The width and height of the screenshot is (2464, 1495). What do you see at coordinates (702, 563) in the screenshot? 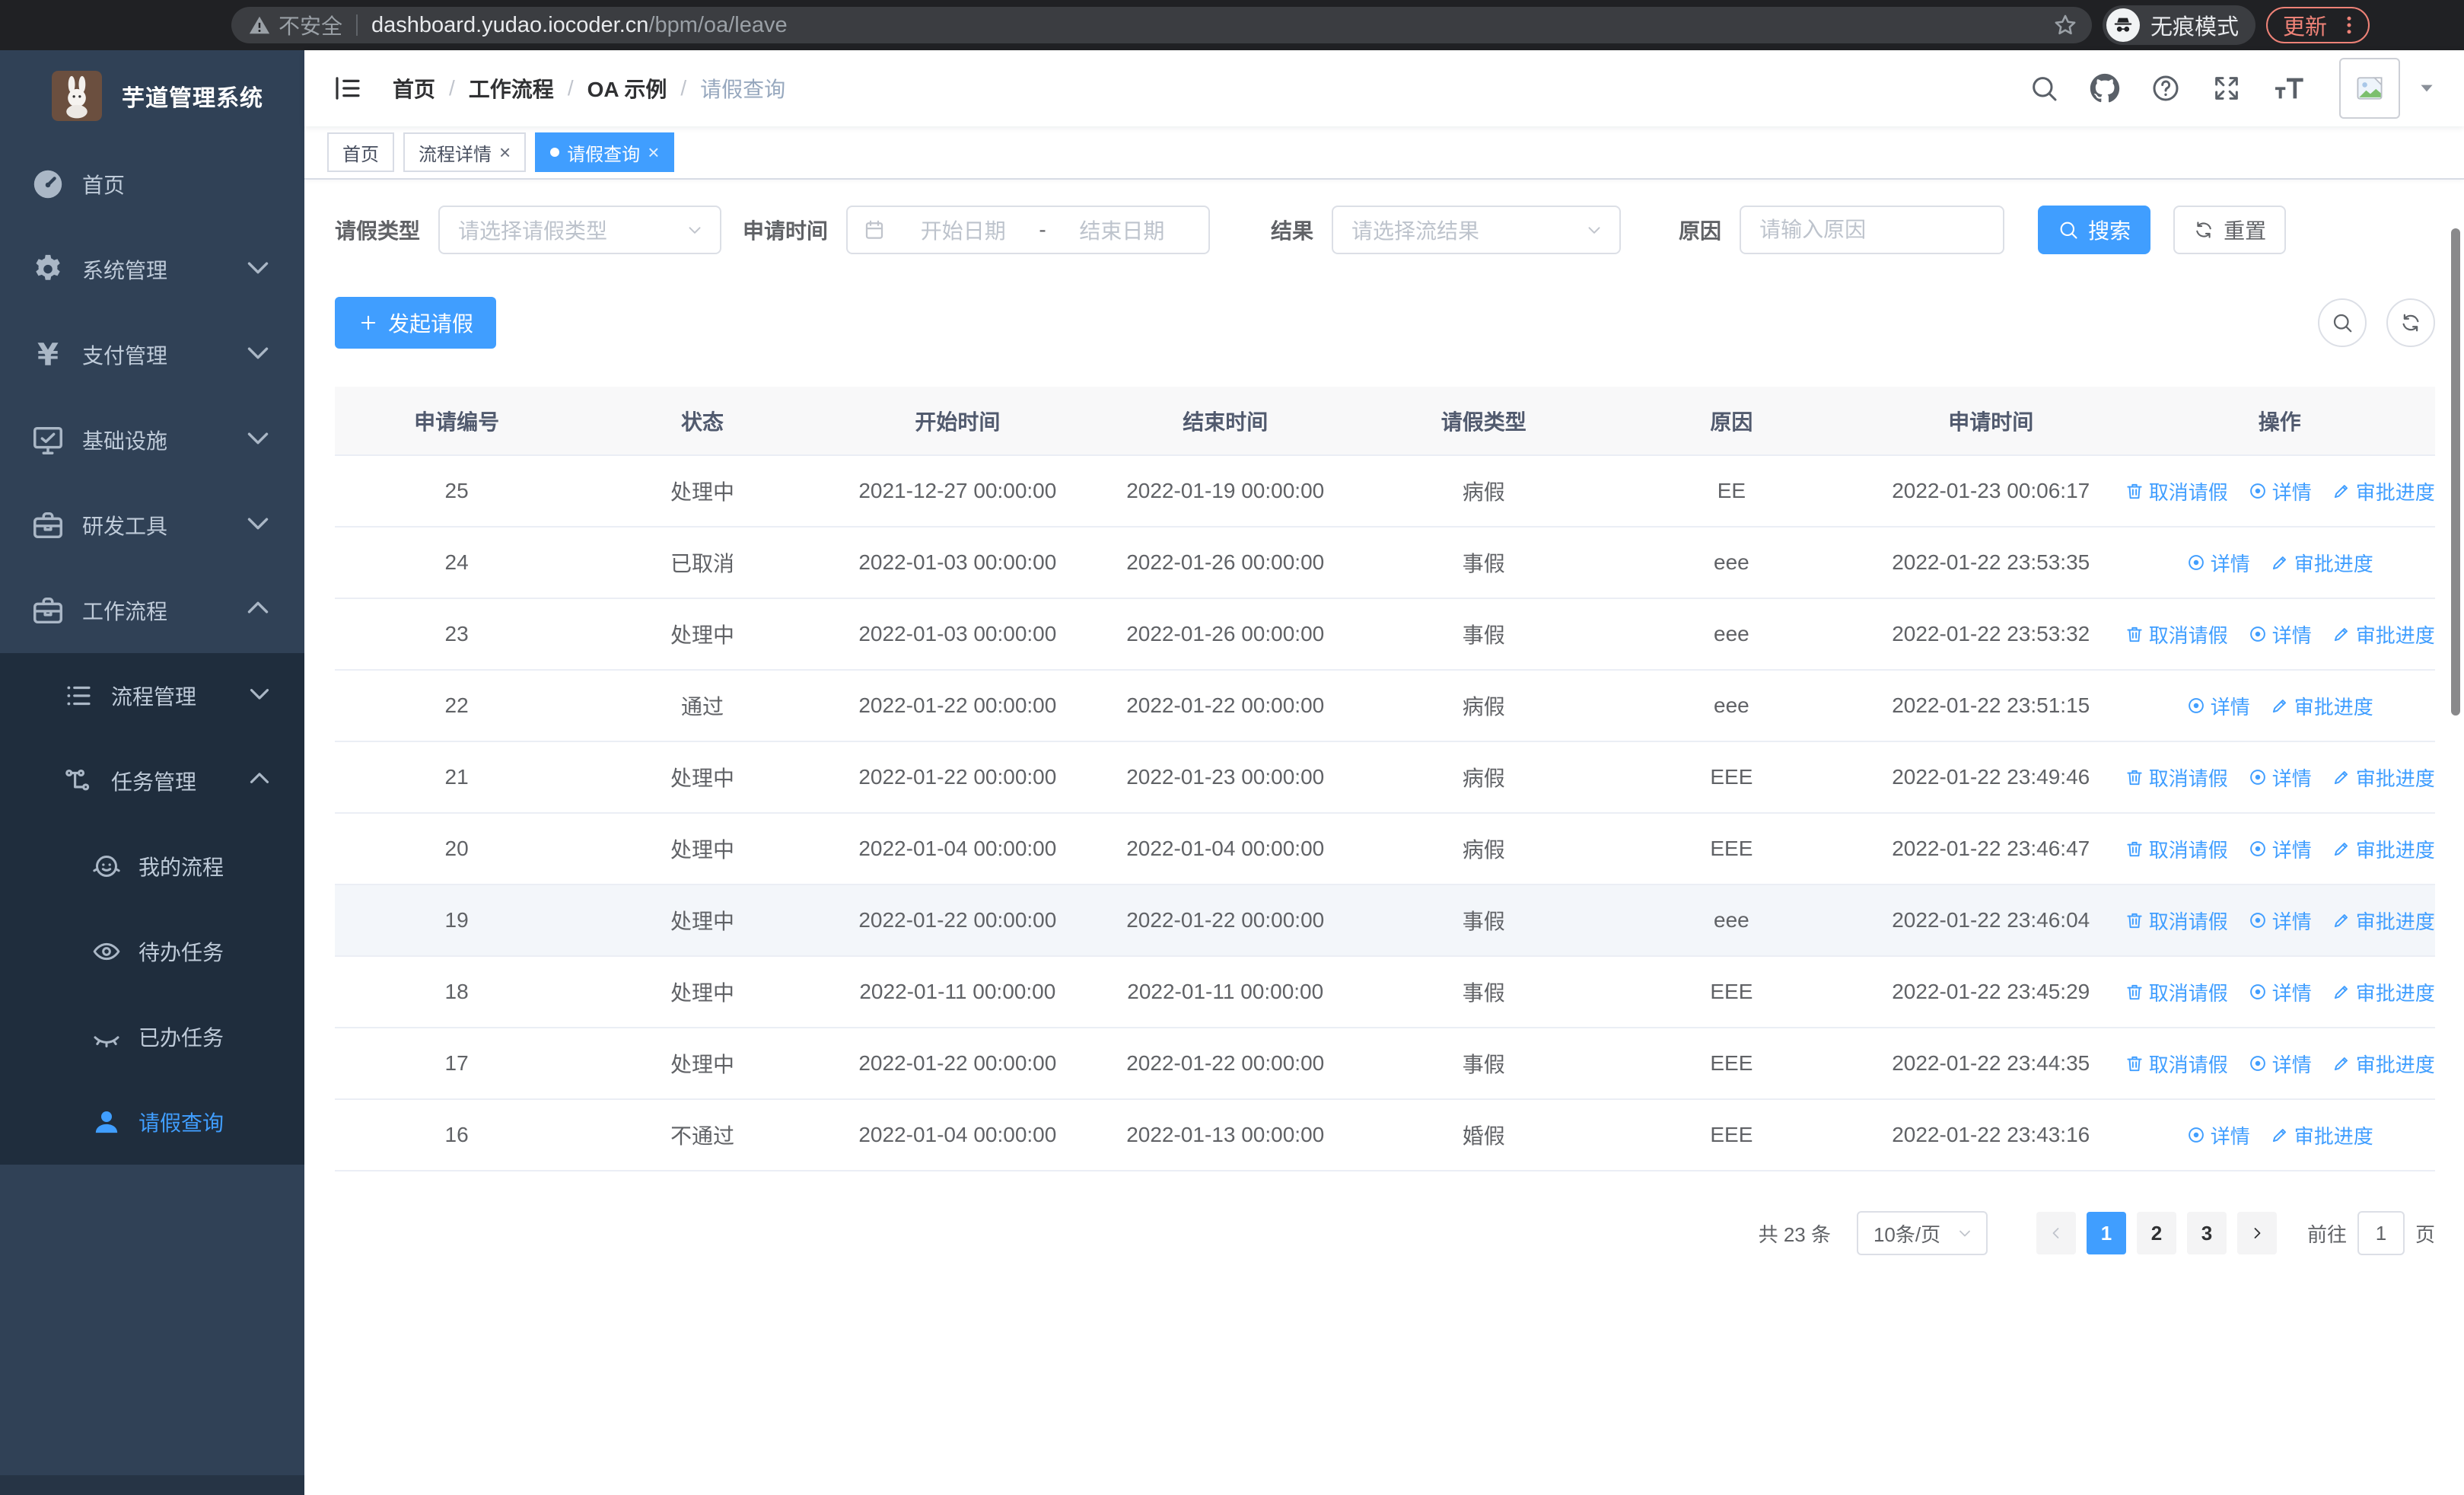
I see `cell-status: 已取消` at bounding box center [702, 563].